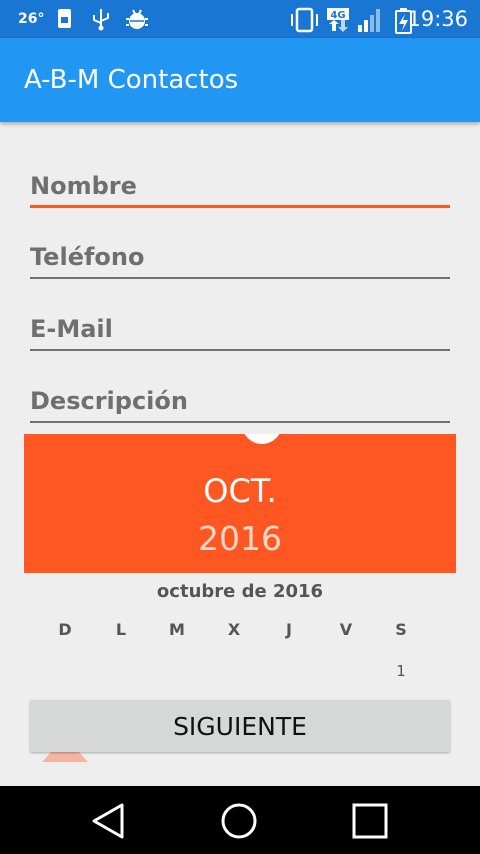  Describe the element at coordinates (240, 206) in the screenshot. I see `name-field-underline` at that location.